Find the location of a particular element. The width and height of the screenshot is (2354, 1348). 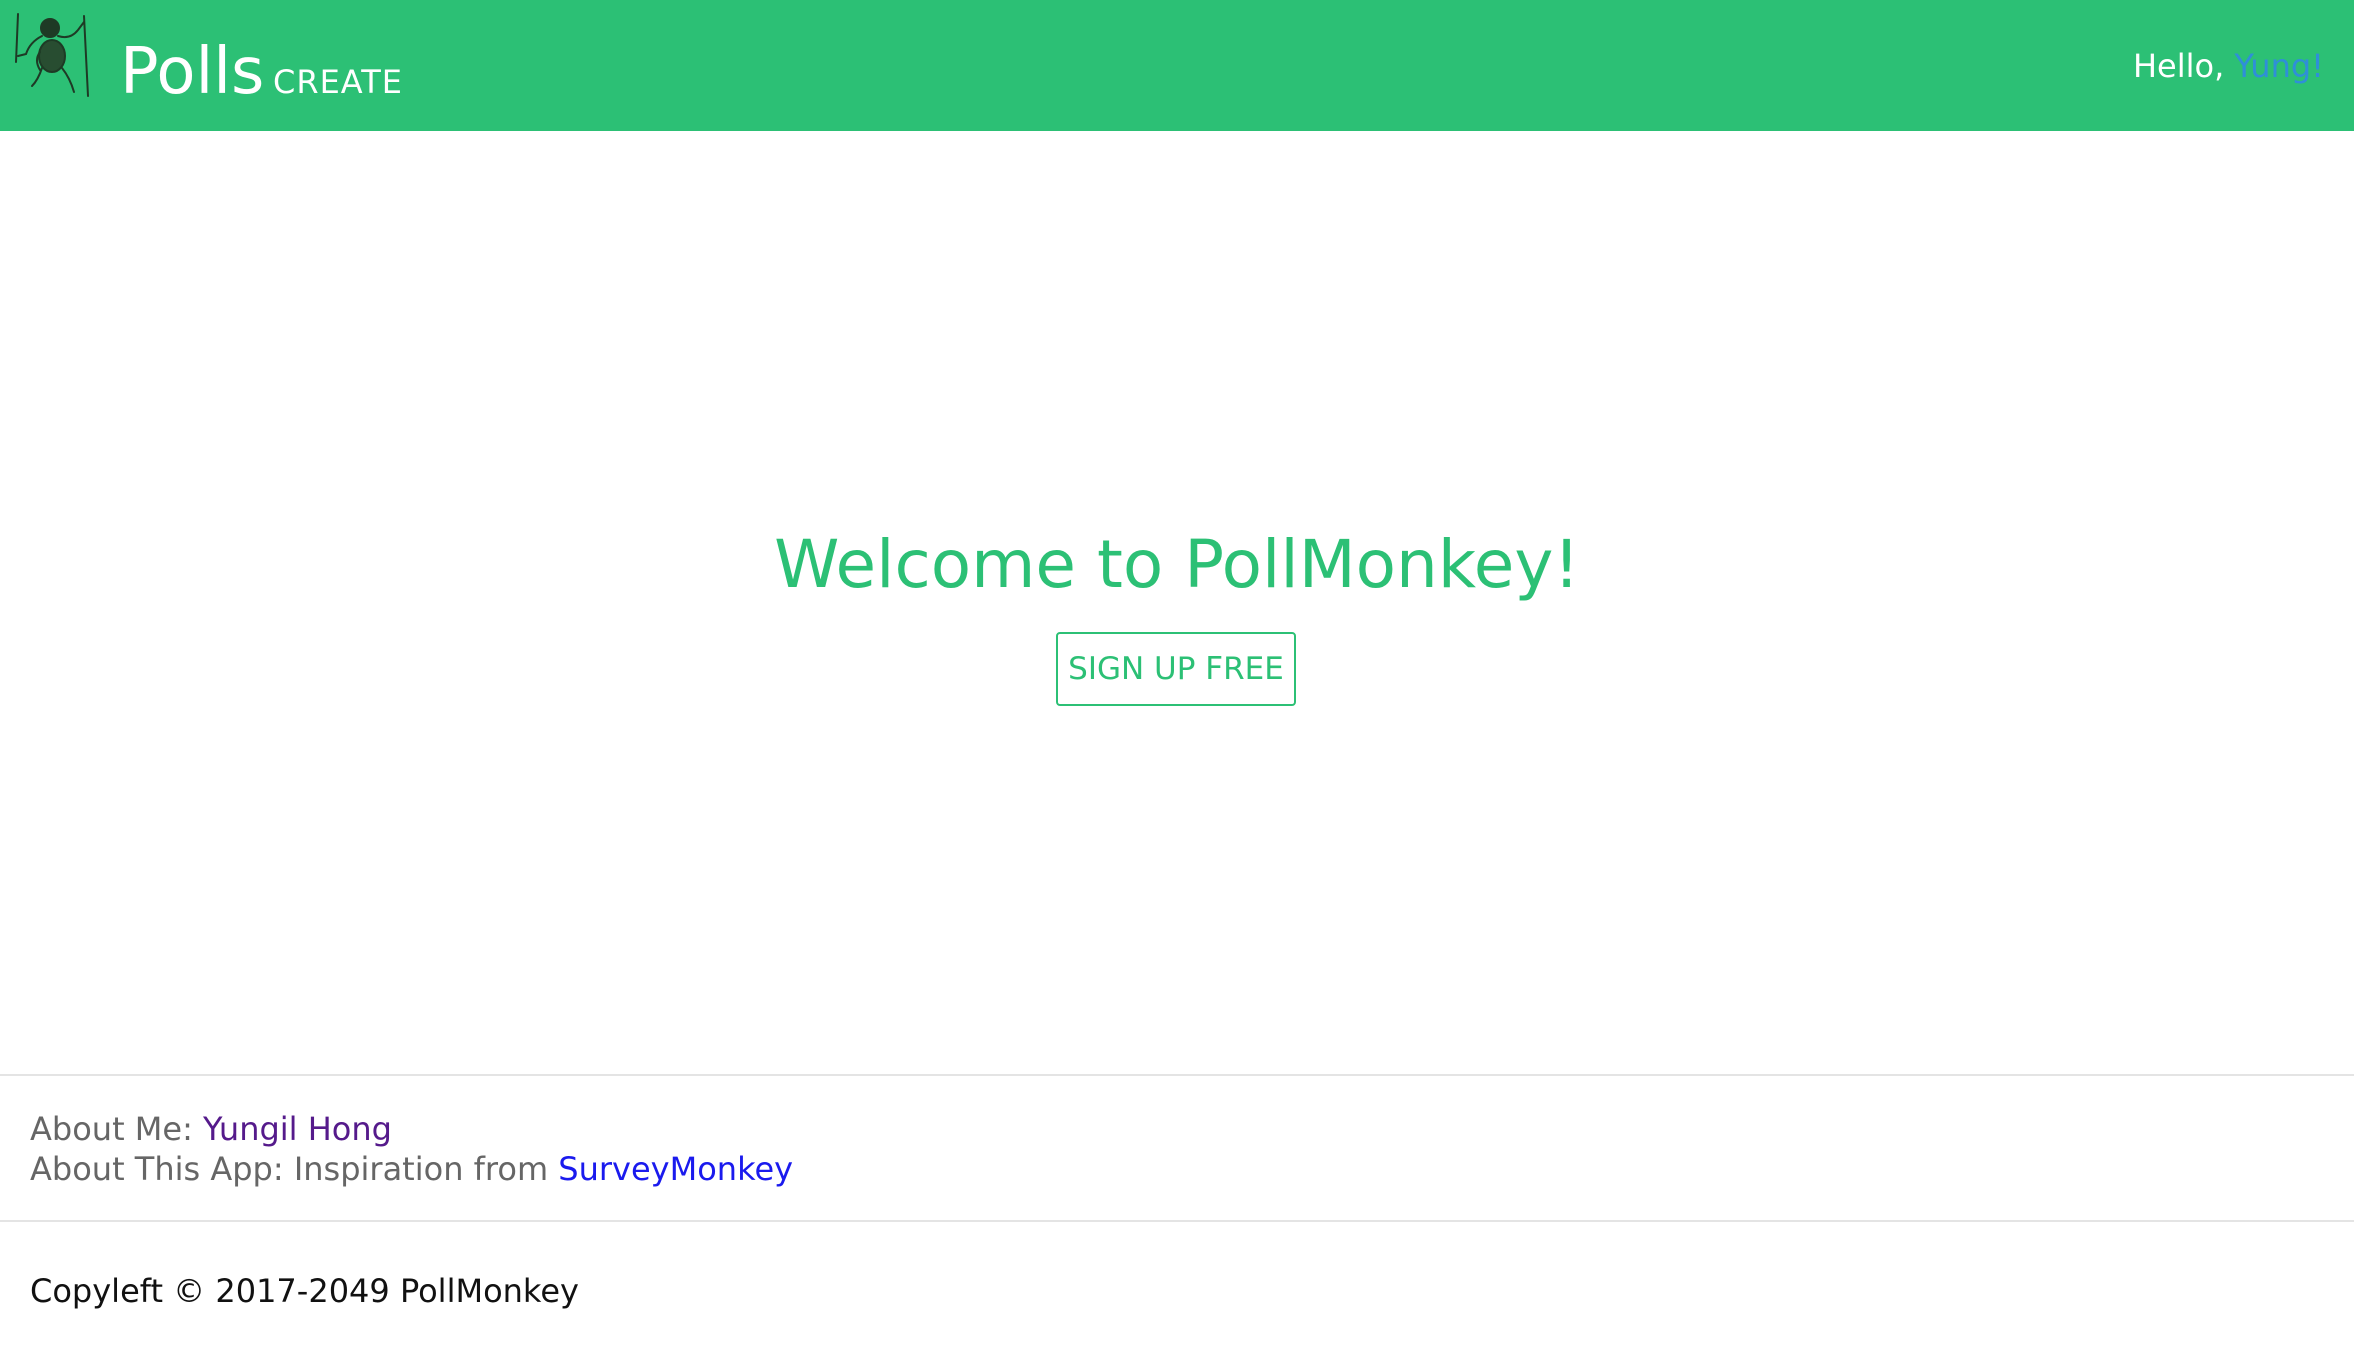

monkey-logo-icon is located at coordinates (53, 55).